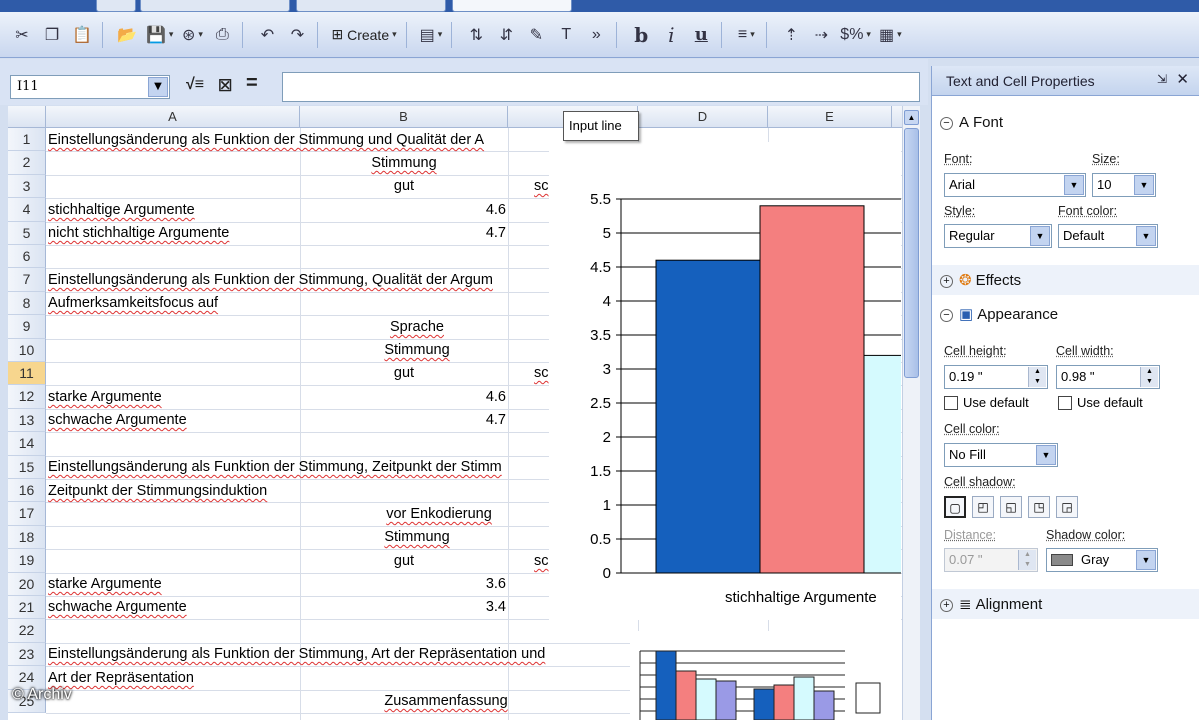 This screenshot has height=720, width=1199. What do you see at coordinates (297, 35) in the screenshot?
I see `redo-icon: ↷` at bounding box center [297, 35].